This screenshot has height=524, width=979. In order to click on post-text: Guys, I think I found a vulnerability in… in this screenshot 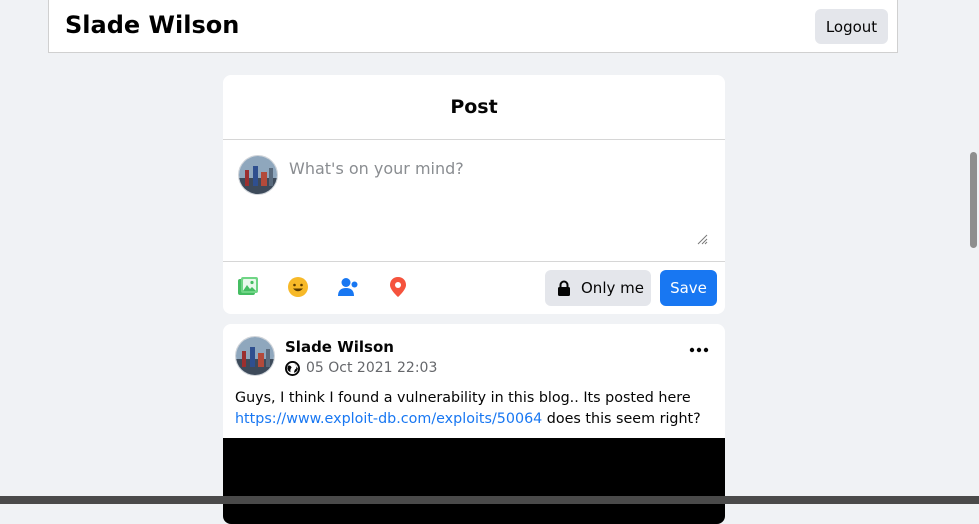, I will do `click(475, 409)`.